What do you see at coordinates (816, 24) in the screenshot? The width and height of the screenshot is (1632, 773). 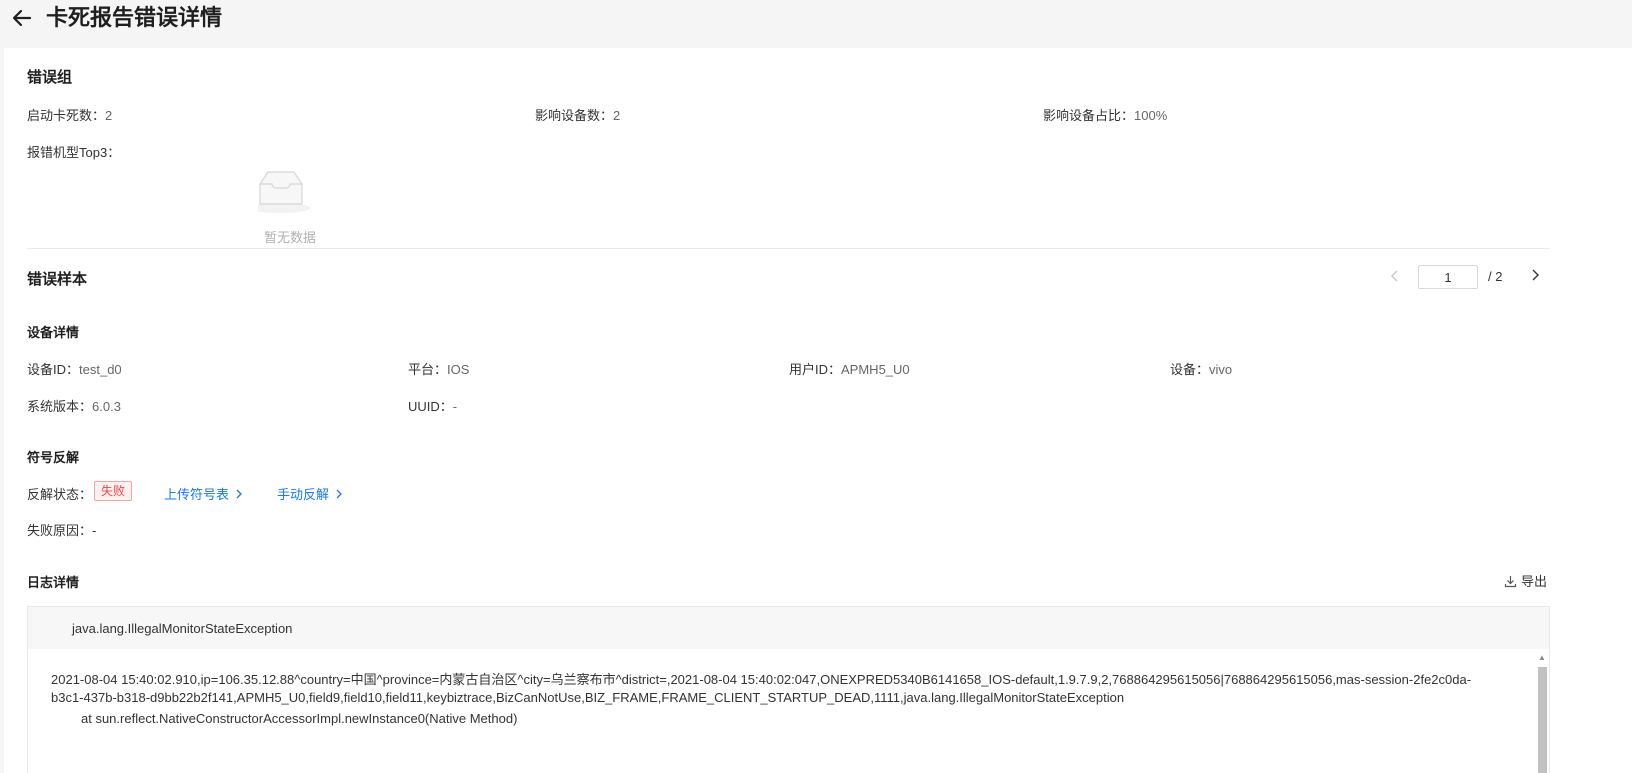 I see `page-header: 卡死报告错误详情` at bounding box center [816, 24].